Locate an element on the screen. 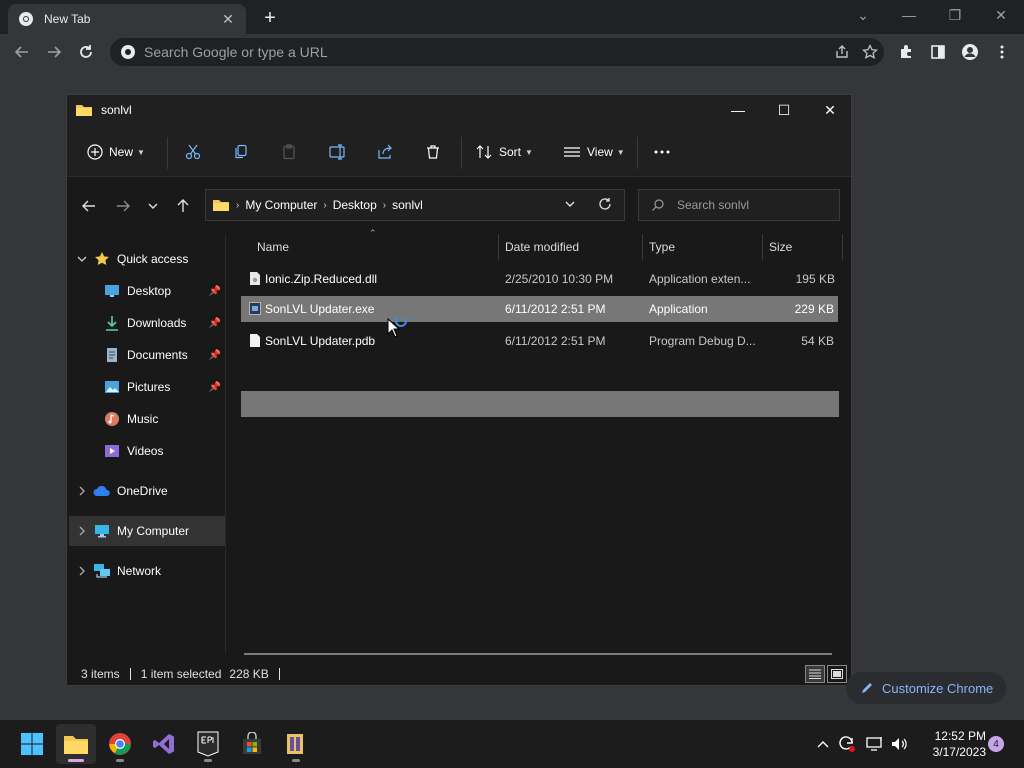 This screenshot has height=768, width=1024. close-browser-button: ✕ is located at coordinates (1001, 15).